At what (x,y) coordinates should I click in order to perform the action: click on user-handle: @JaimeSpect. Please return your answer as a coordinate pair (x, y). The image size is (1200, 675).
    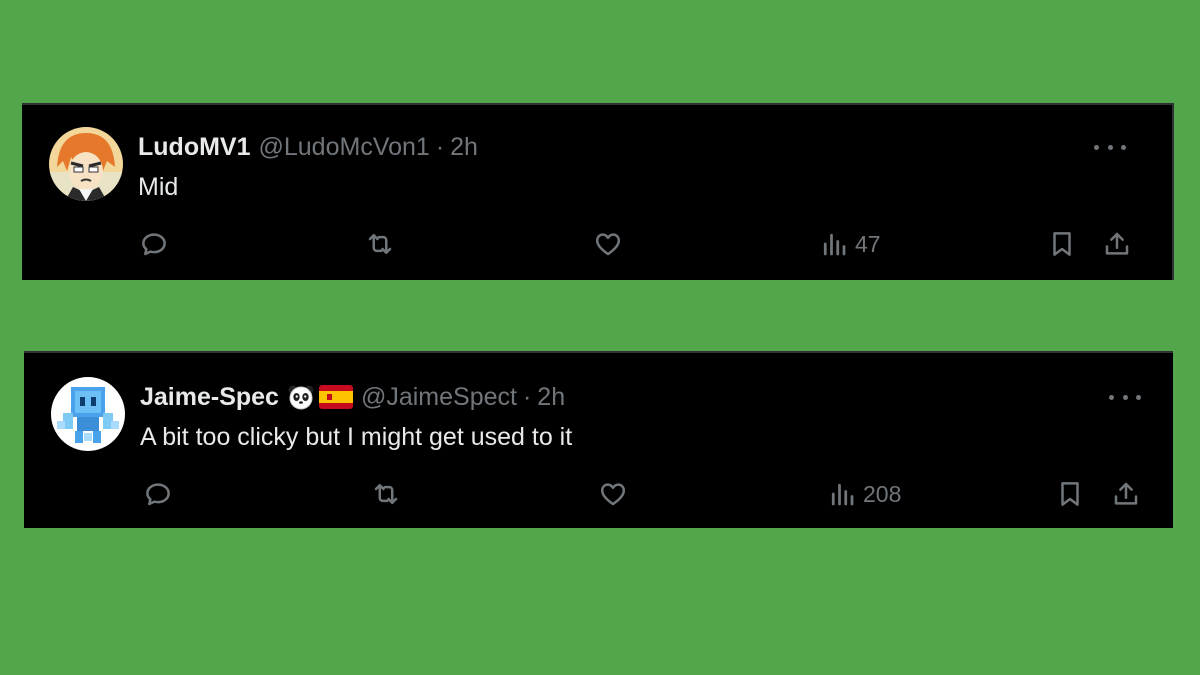
    Looking at the image, I should click on (439, 397).